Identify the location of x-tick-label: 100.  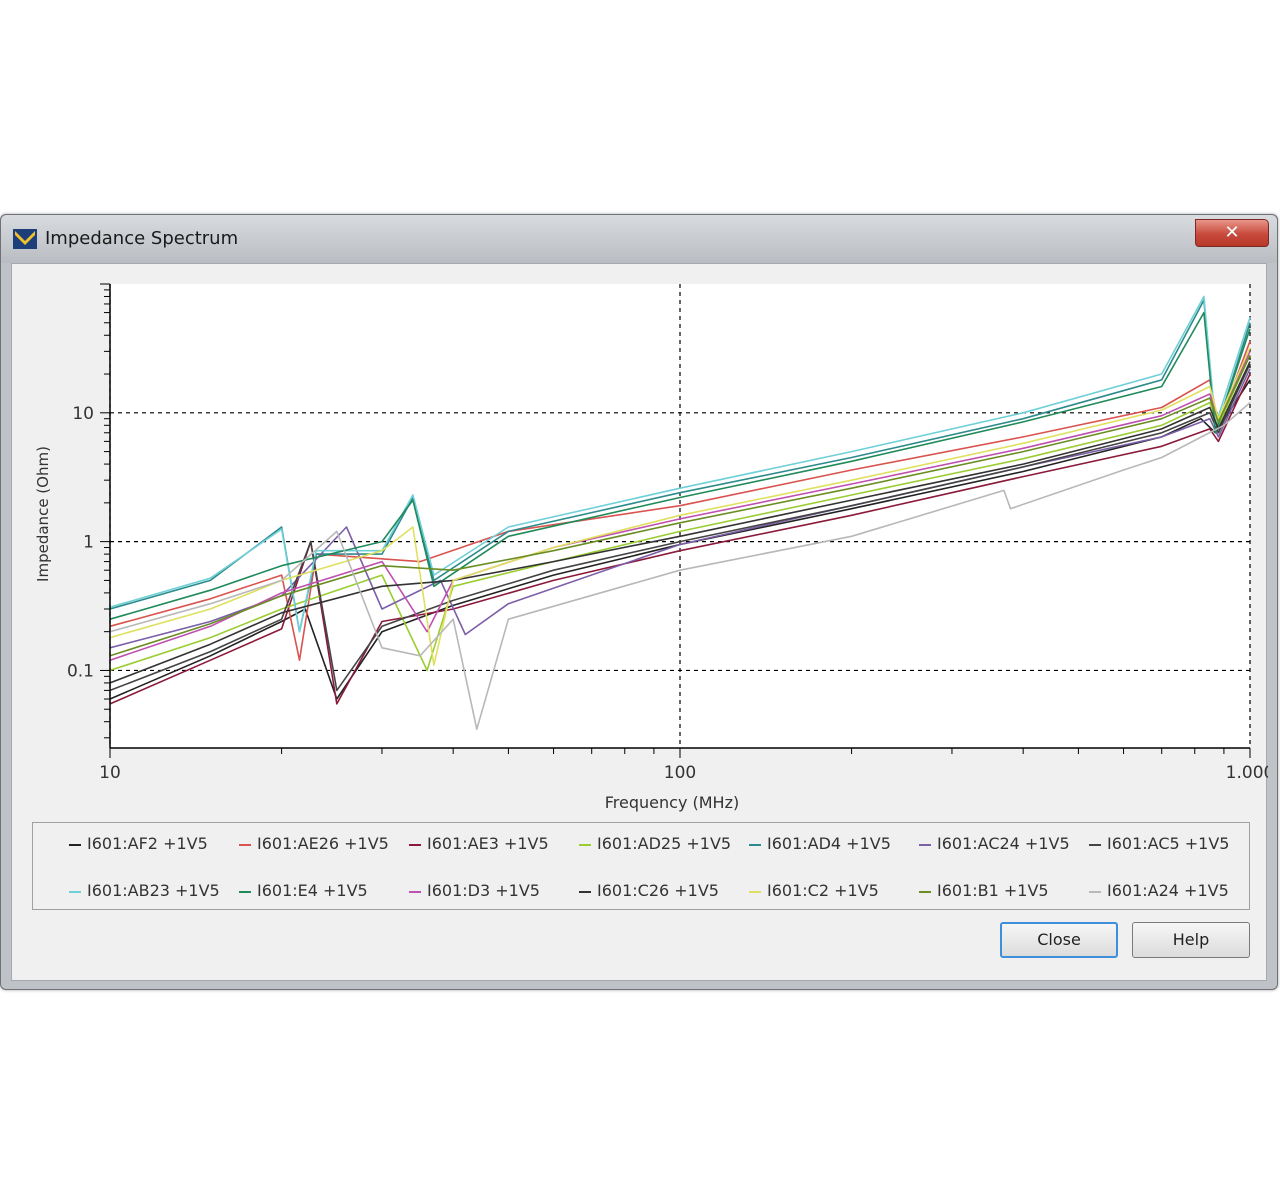
(680, 773).